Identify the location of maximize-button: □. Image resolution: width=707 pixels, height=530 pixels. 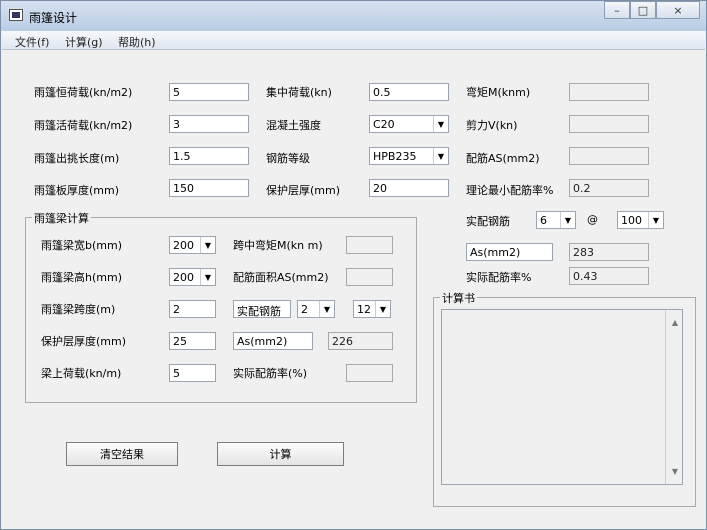
(643, 10).